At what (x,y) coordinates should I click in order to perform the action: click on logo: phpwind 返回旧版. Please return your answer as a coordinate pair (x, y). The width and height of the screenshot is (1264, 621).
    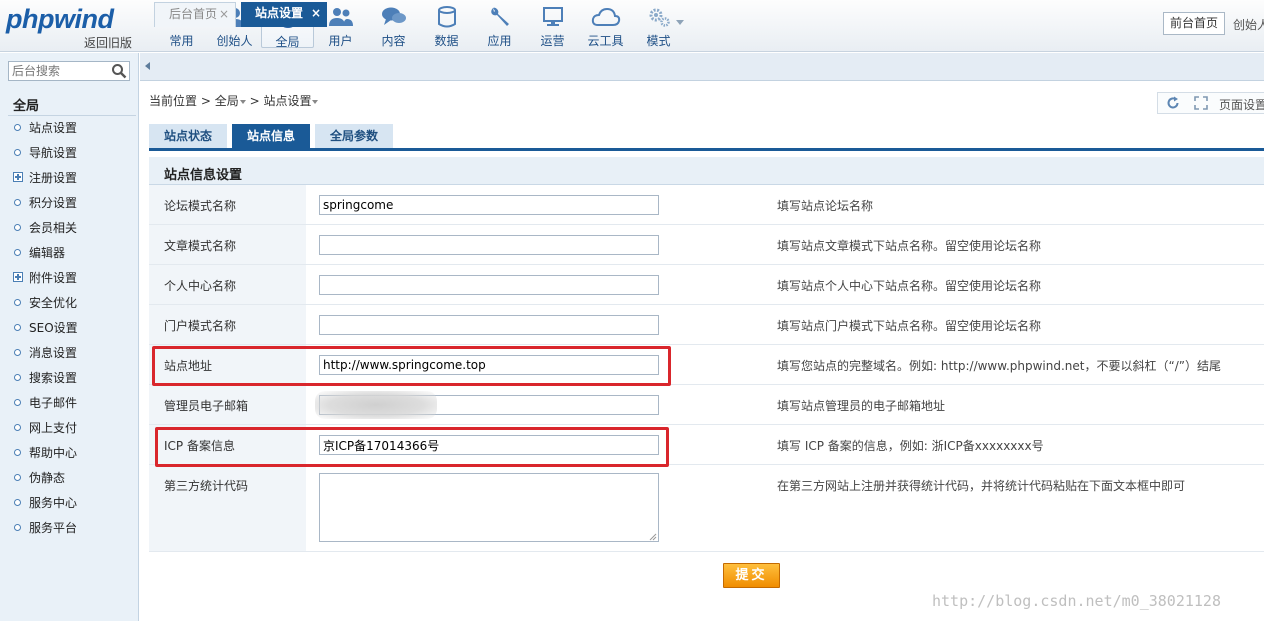
    Looking at the image, I should click on (71, 27).